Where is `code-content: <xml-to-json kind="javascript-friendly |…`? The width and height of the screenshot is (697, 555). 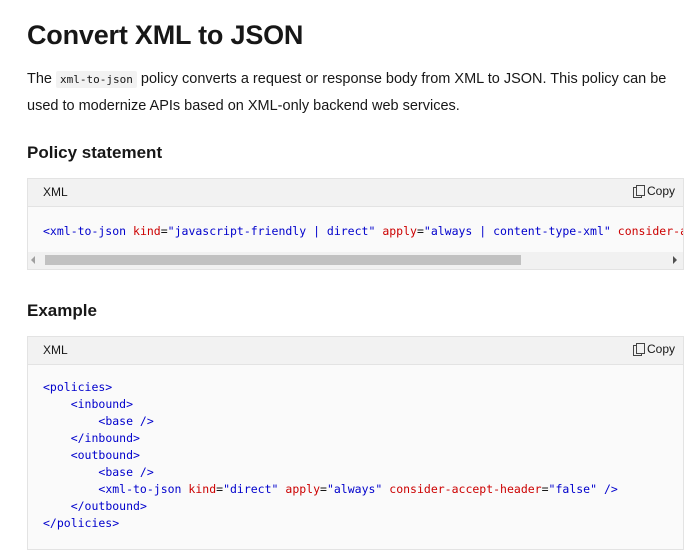
code-content: <xml-to-json kind="javascript-friendly |… is located at coordinates (355, 223).